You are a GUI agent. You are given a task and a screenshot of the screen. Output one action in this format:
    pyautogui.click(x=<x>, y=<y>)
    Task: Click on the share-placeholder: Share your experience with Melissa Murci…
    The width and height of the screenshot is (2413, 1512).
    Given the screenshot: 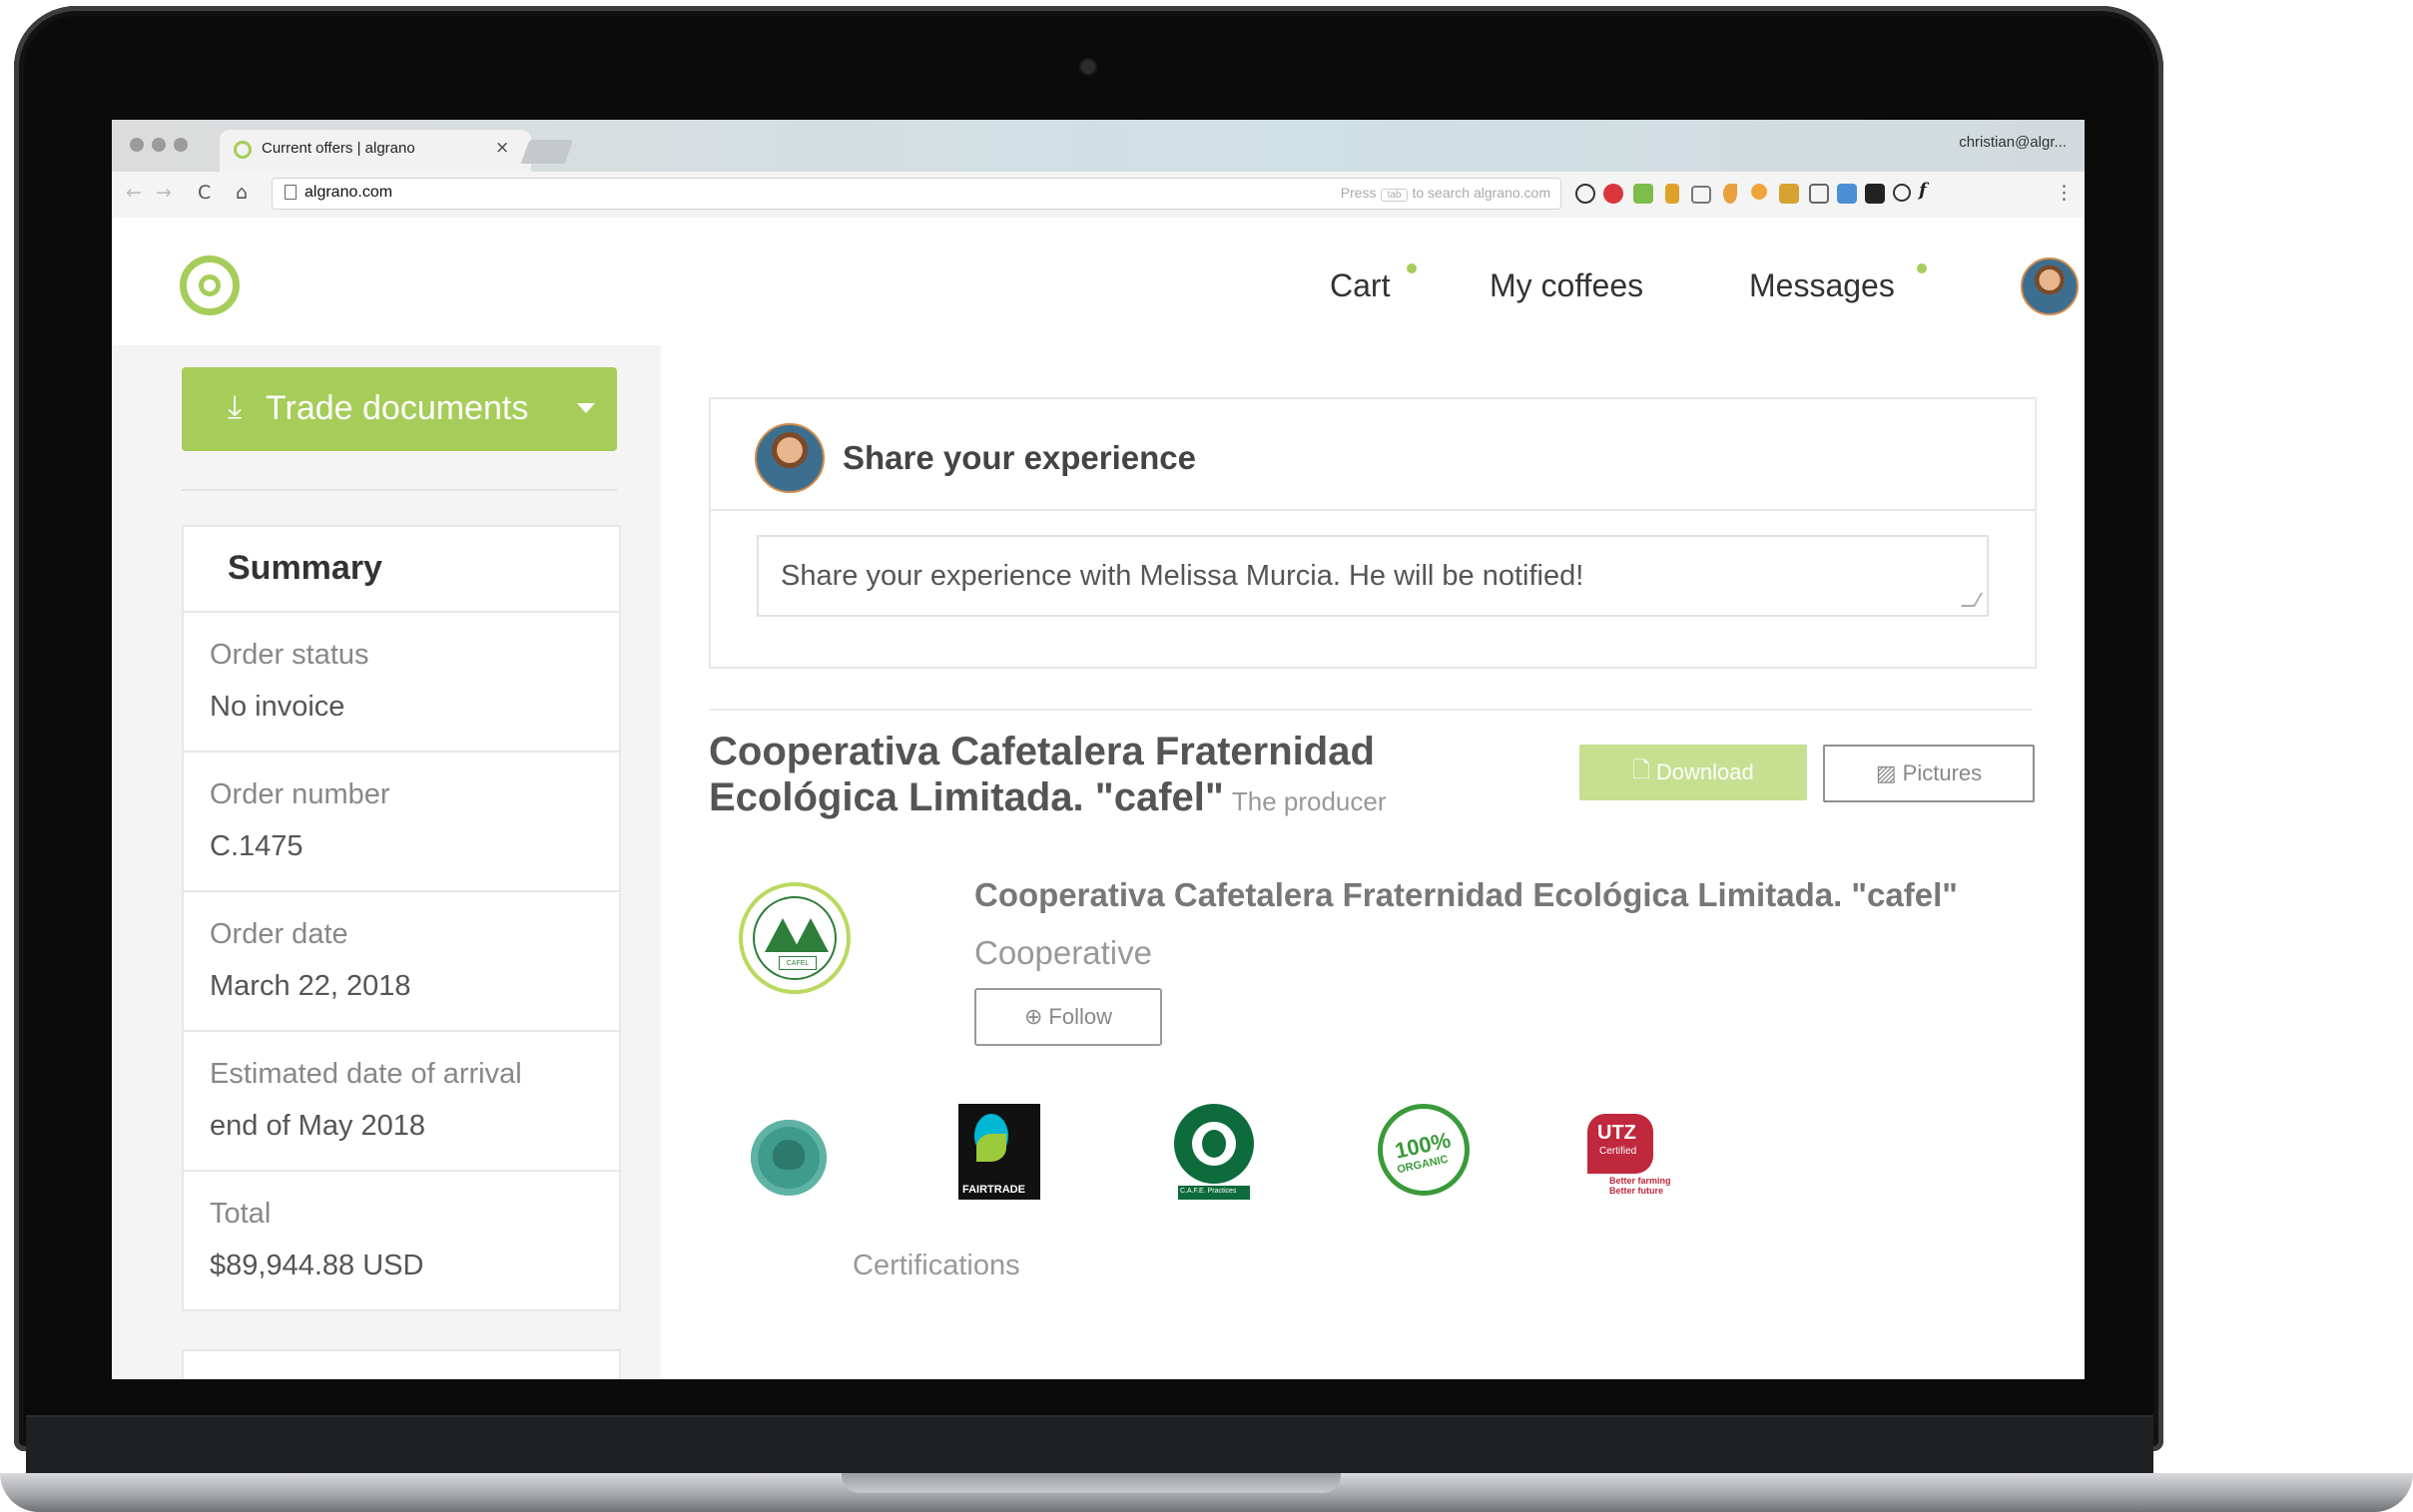 What is the action you would take?
    pyautogui.click(x=1182, y=575)
    